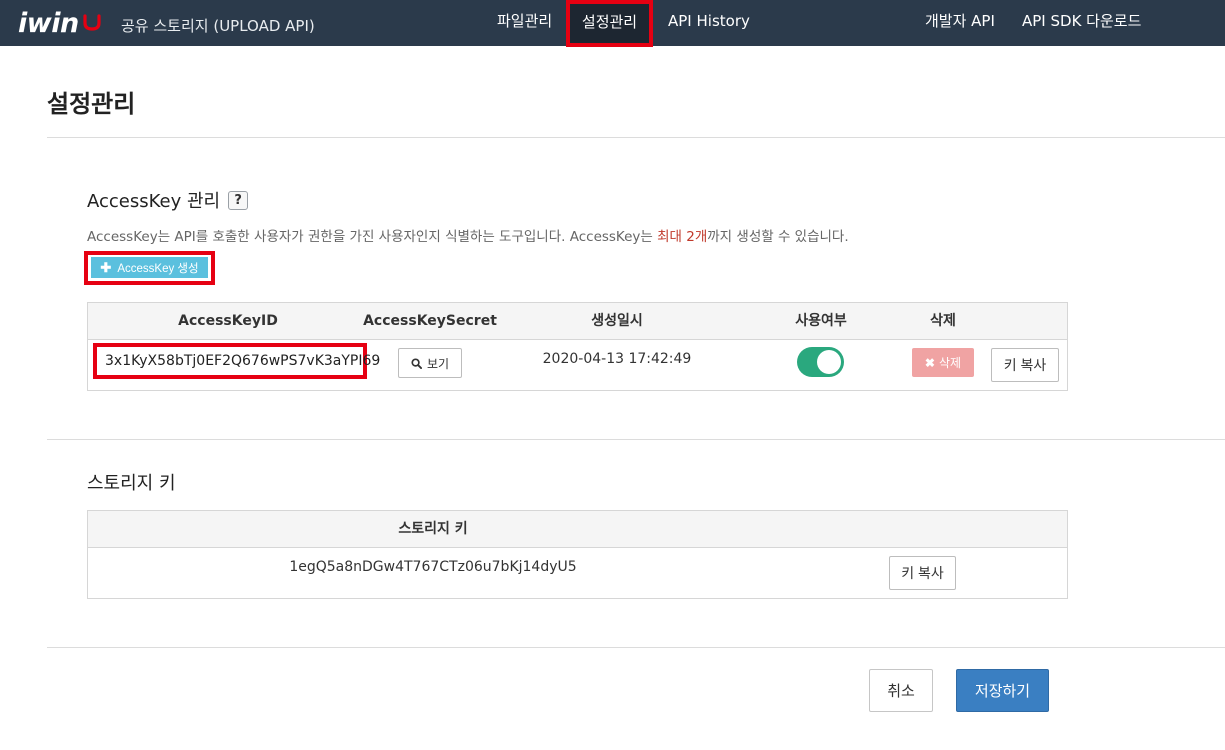 The height and width of the screenshot is (750, 1225). Describe the element at coordinates (577, 321) in the screenshot. I see `table-header: AccessKeyID AccessKeySecret 생성일시 사용여부 삭제` at that location.